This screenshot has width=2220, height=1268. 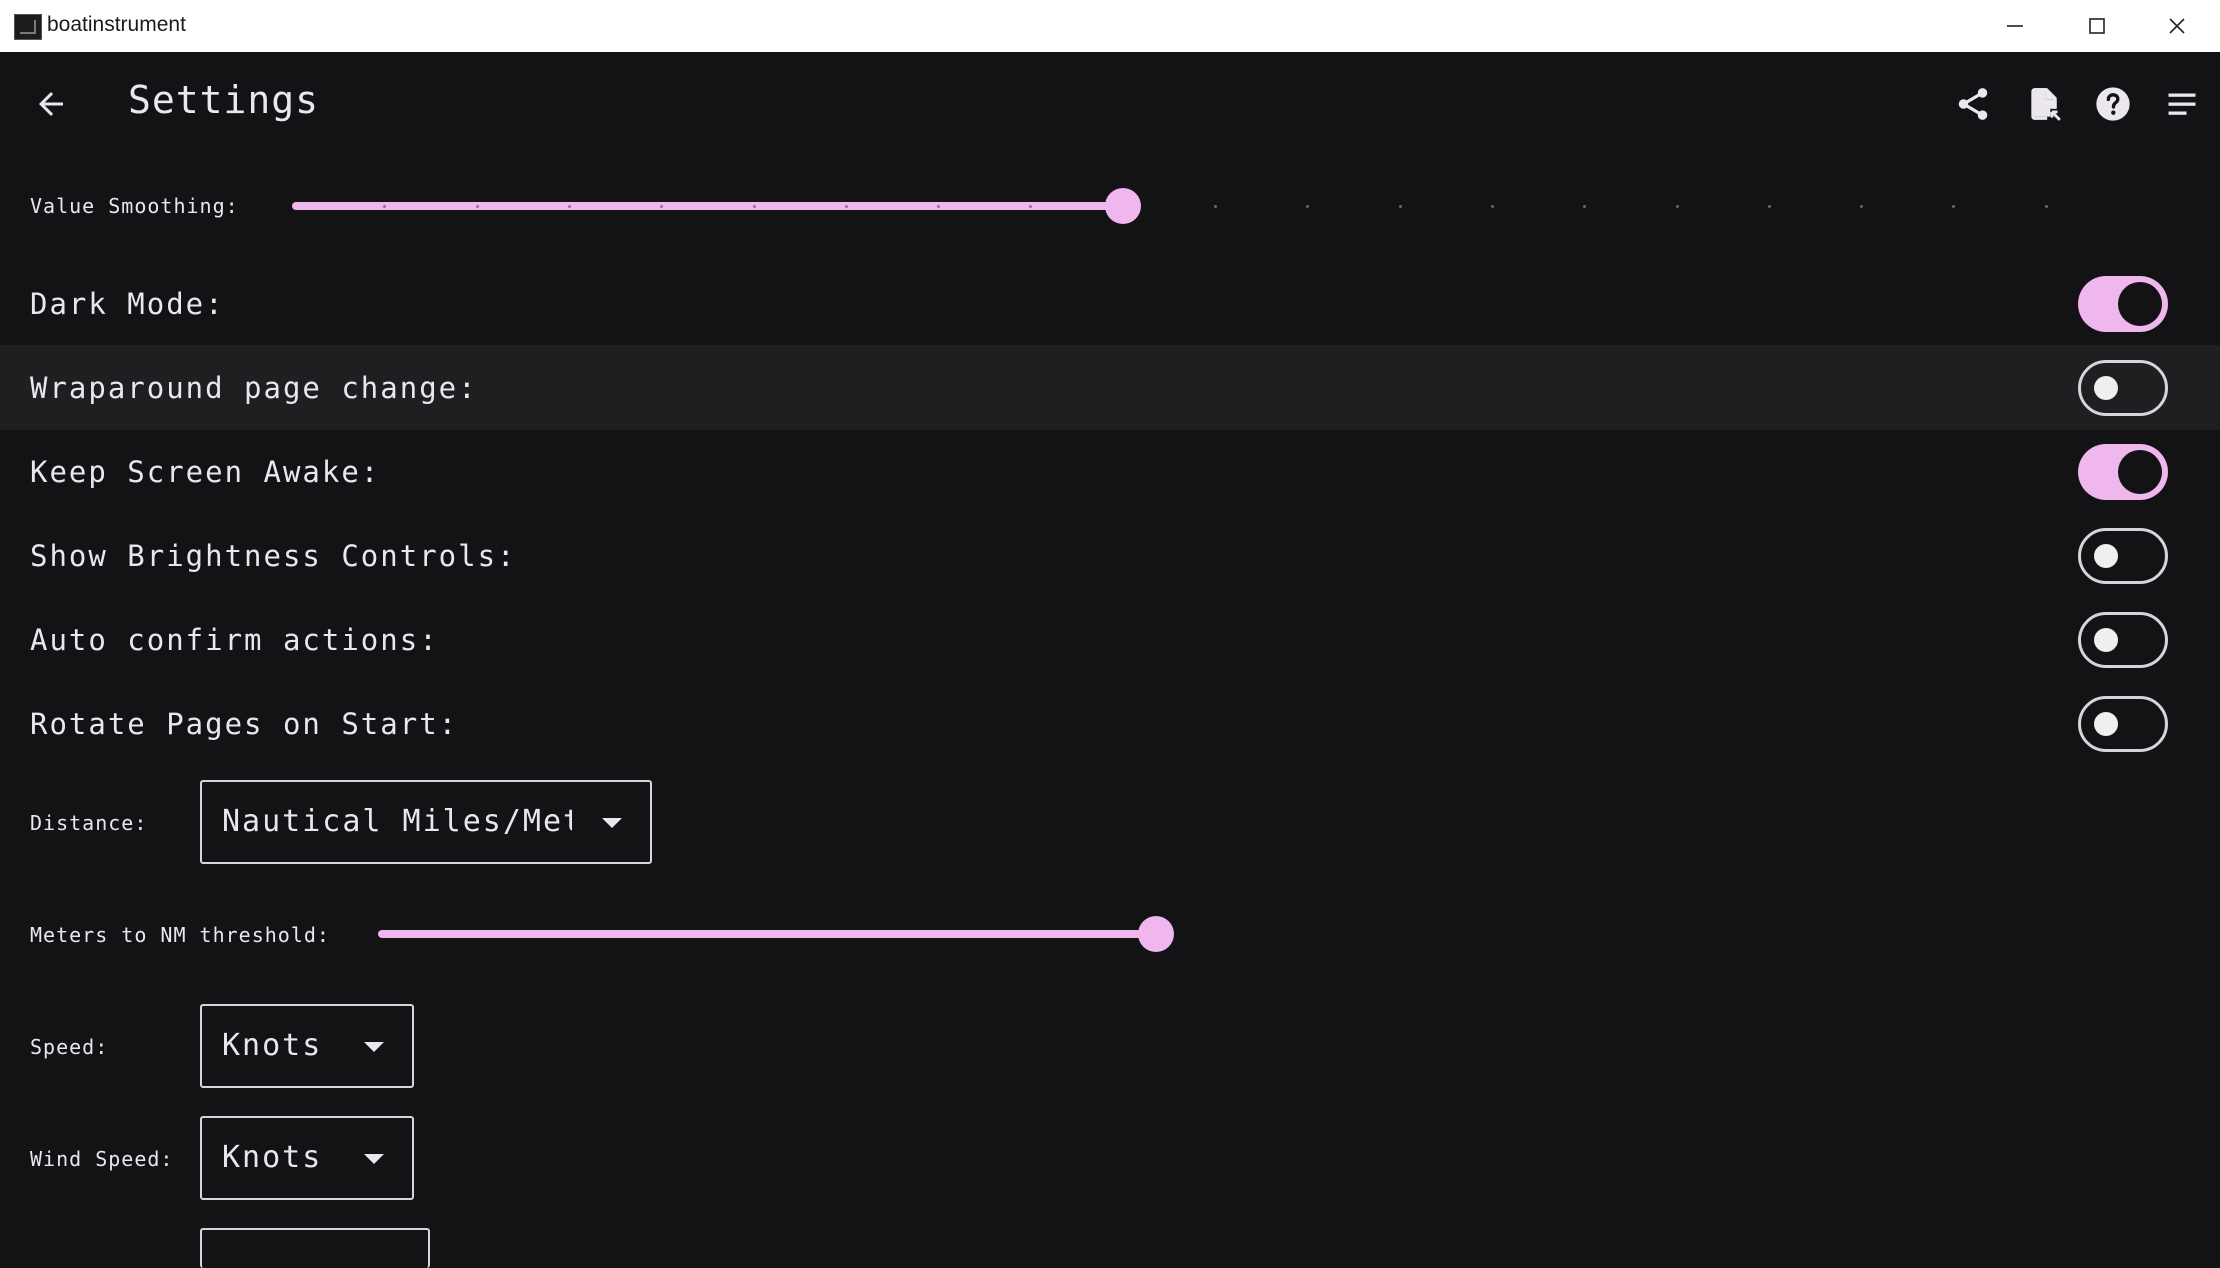 I want to click on auto-confirm-actions-label: Auto confirm actions:, so click(x=234, y=640).